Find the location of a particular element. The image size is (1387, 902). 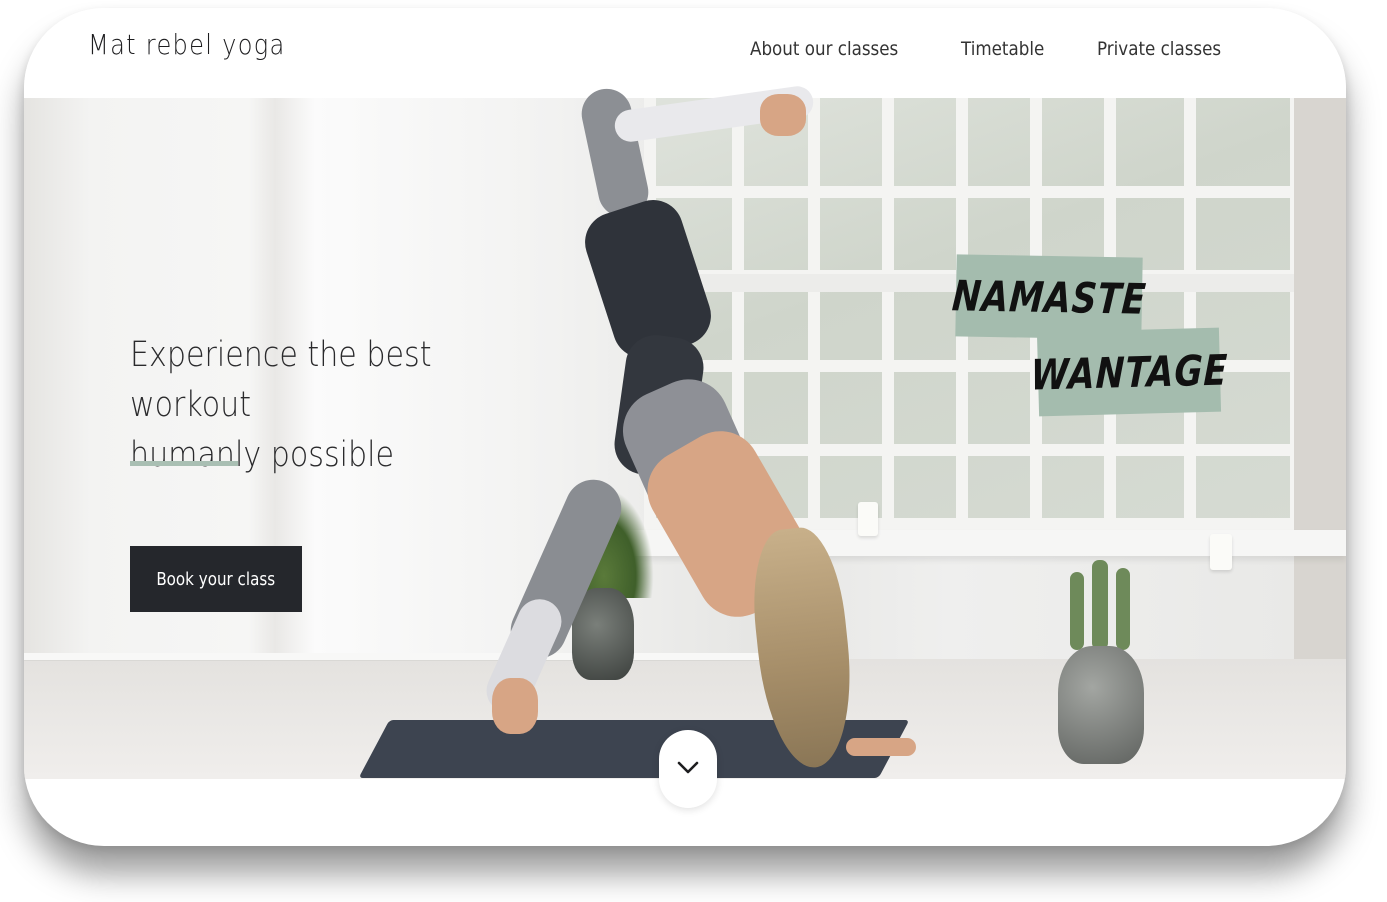

sticker-wantage-text: WANTAGE is located at coordinates (1129, 372).